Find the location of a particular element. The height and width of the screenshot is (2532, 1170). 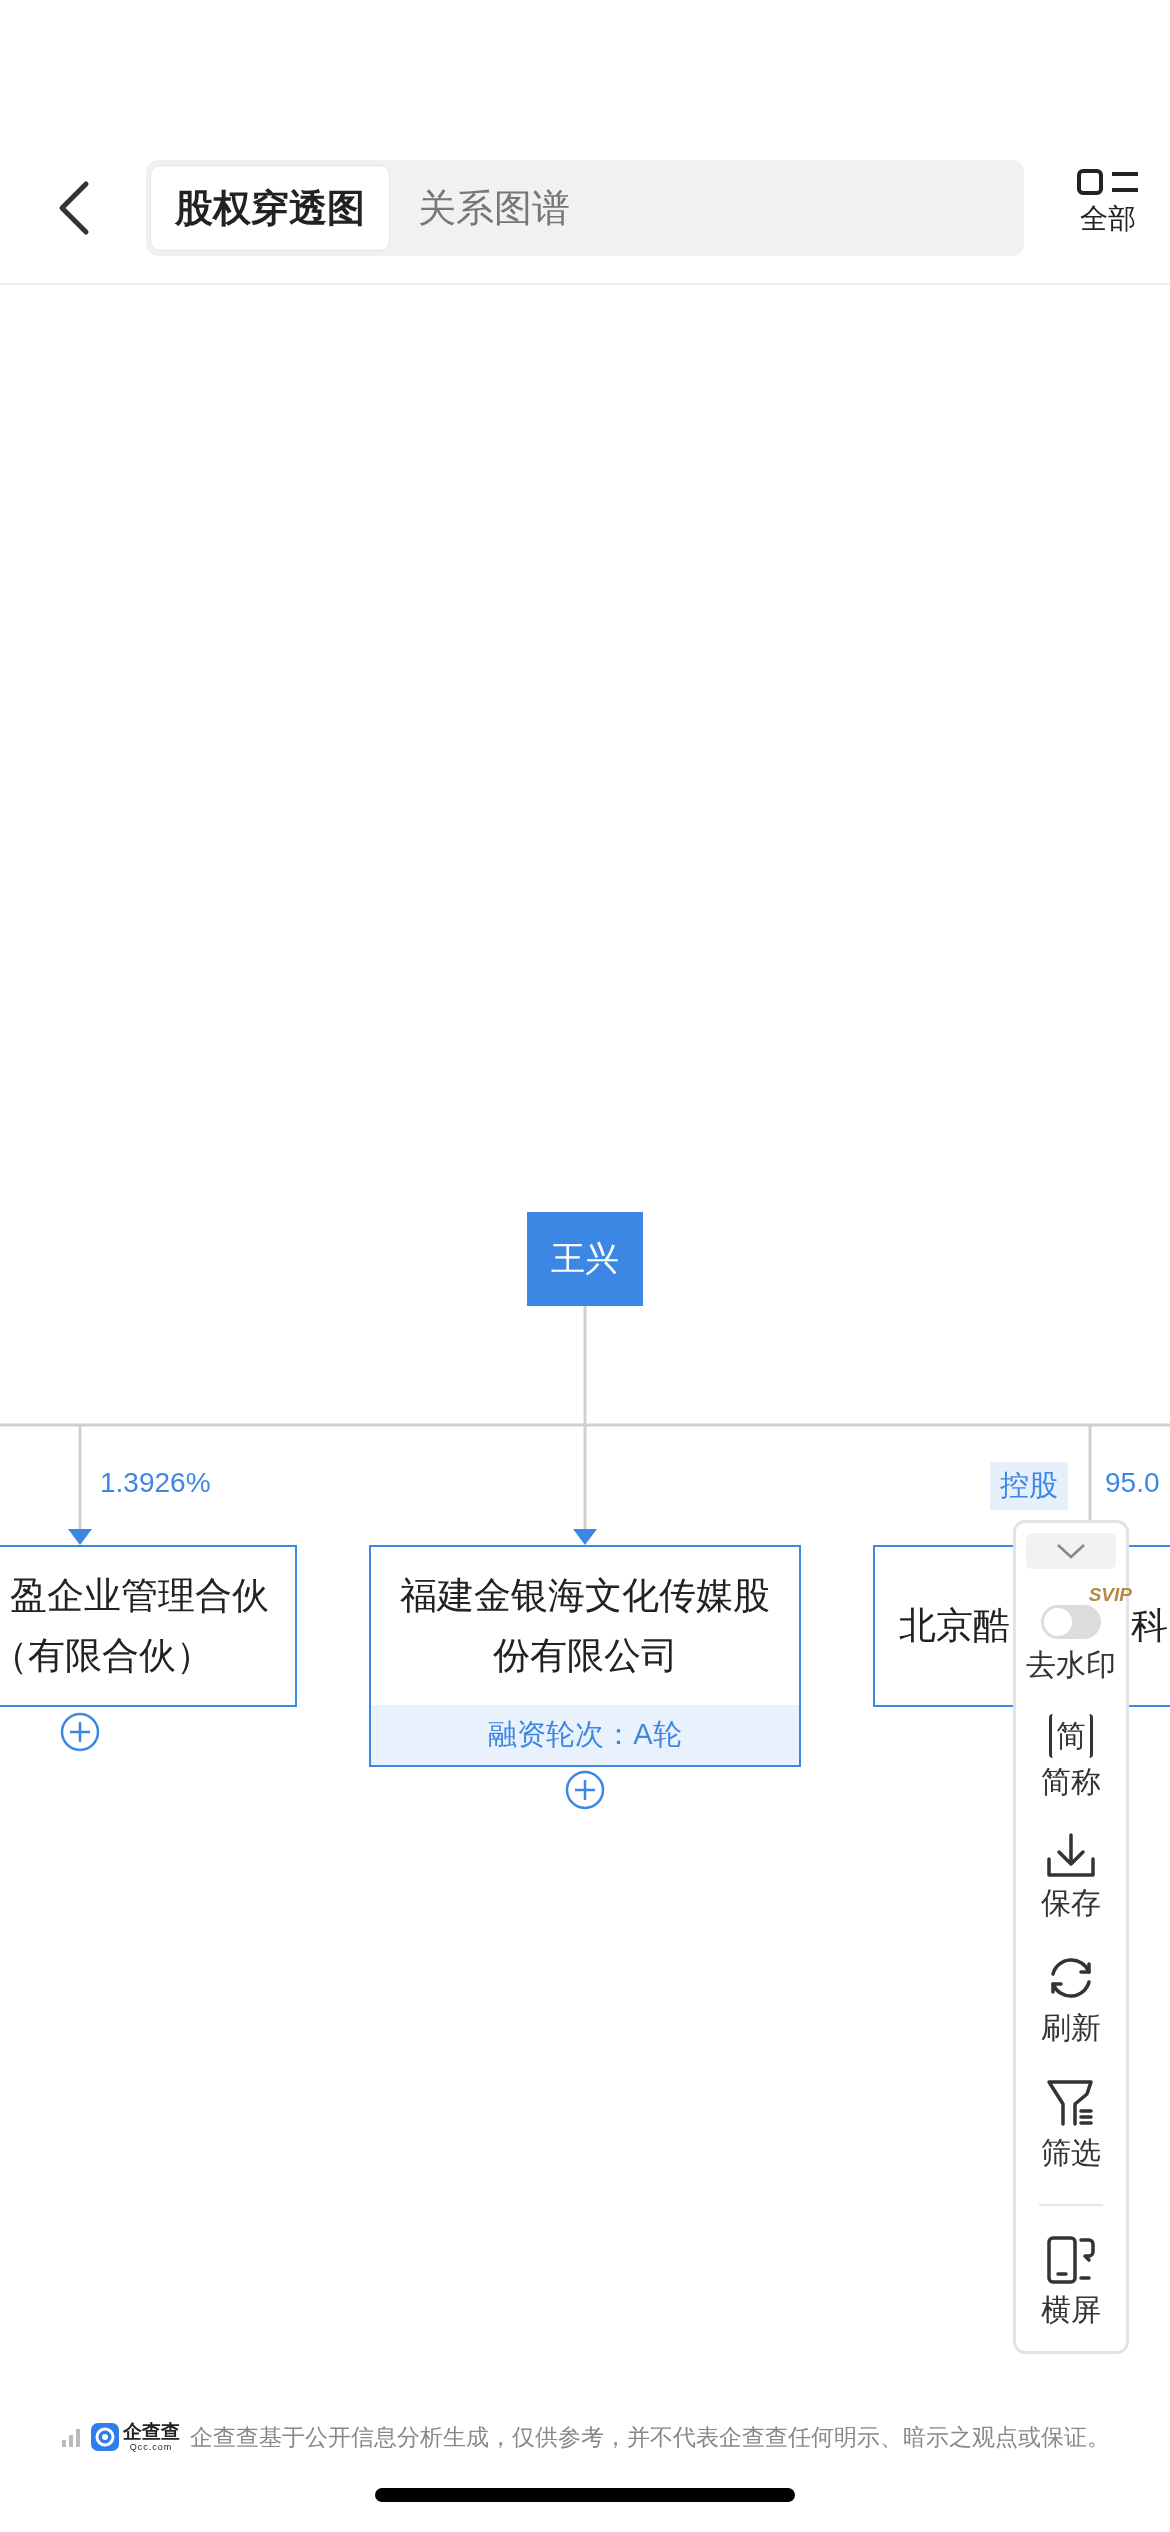

vip-label: SVIP is located at coordinates (1110, 1595).